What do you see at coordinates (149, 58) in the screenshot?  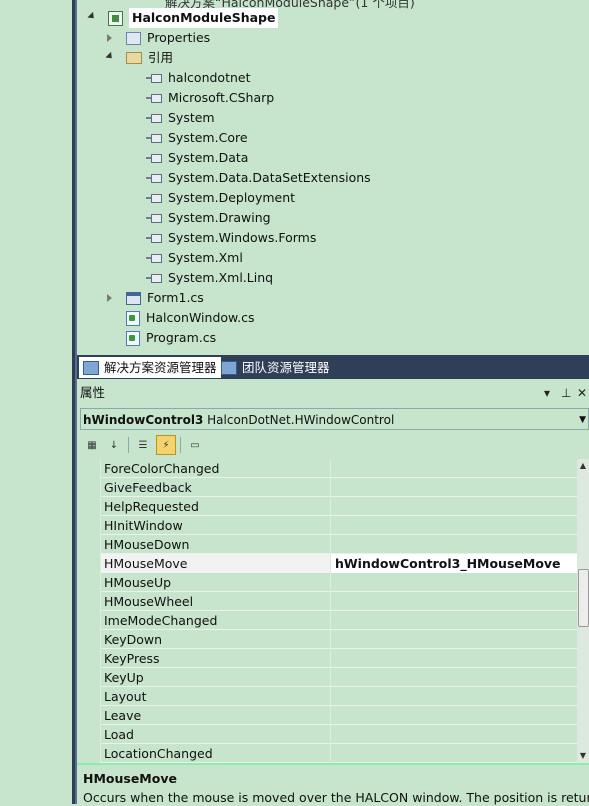 I see `references-folder-node: 引用` at bounding box center [149, 58].